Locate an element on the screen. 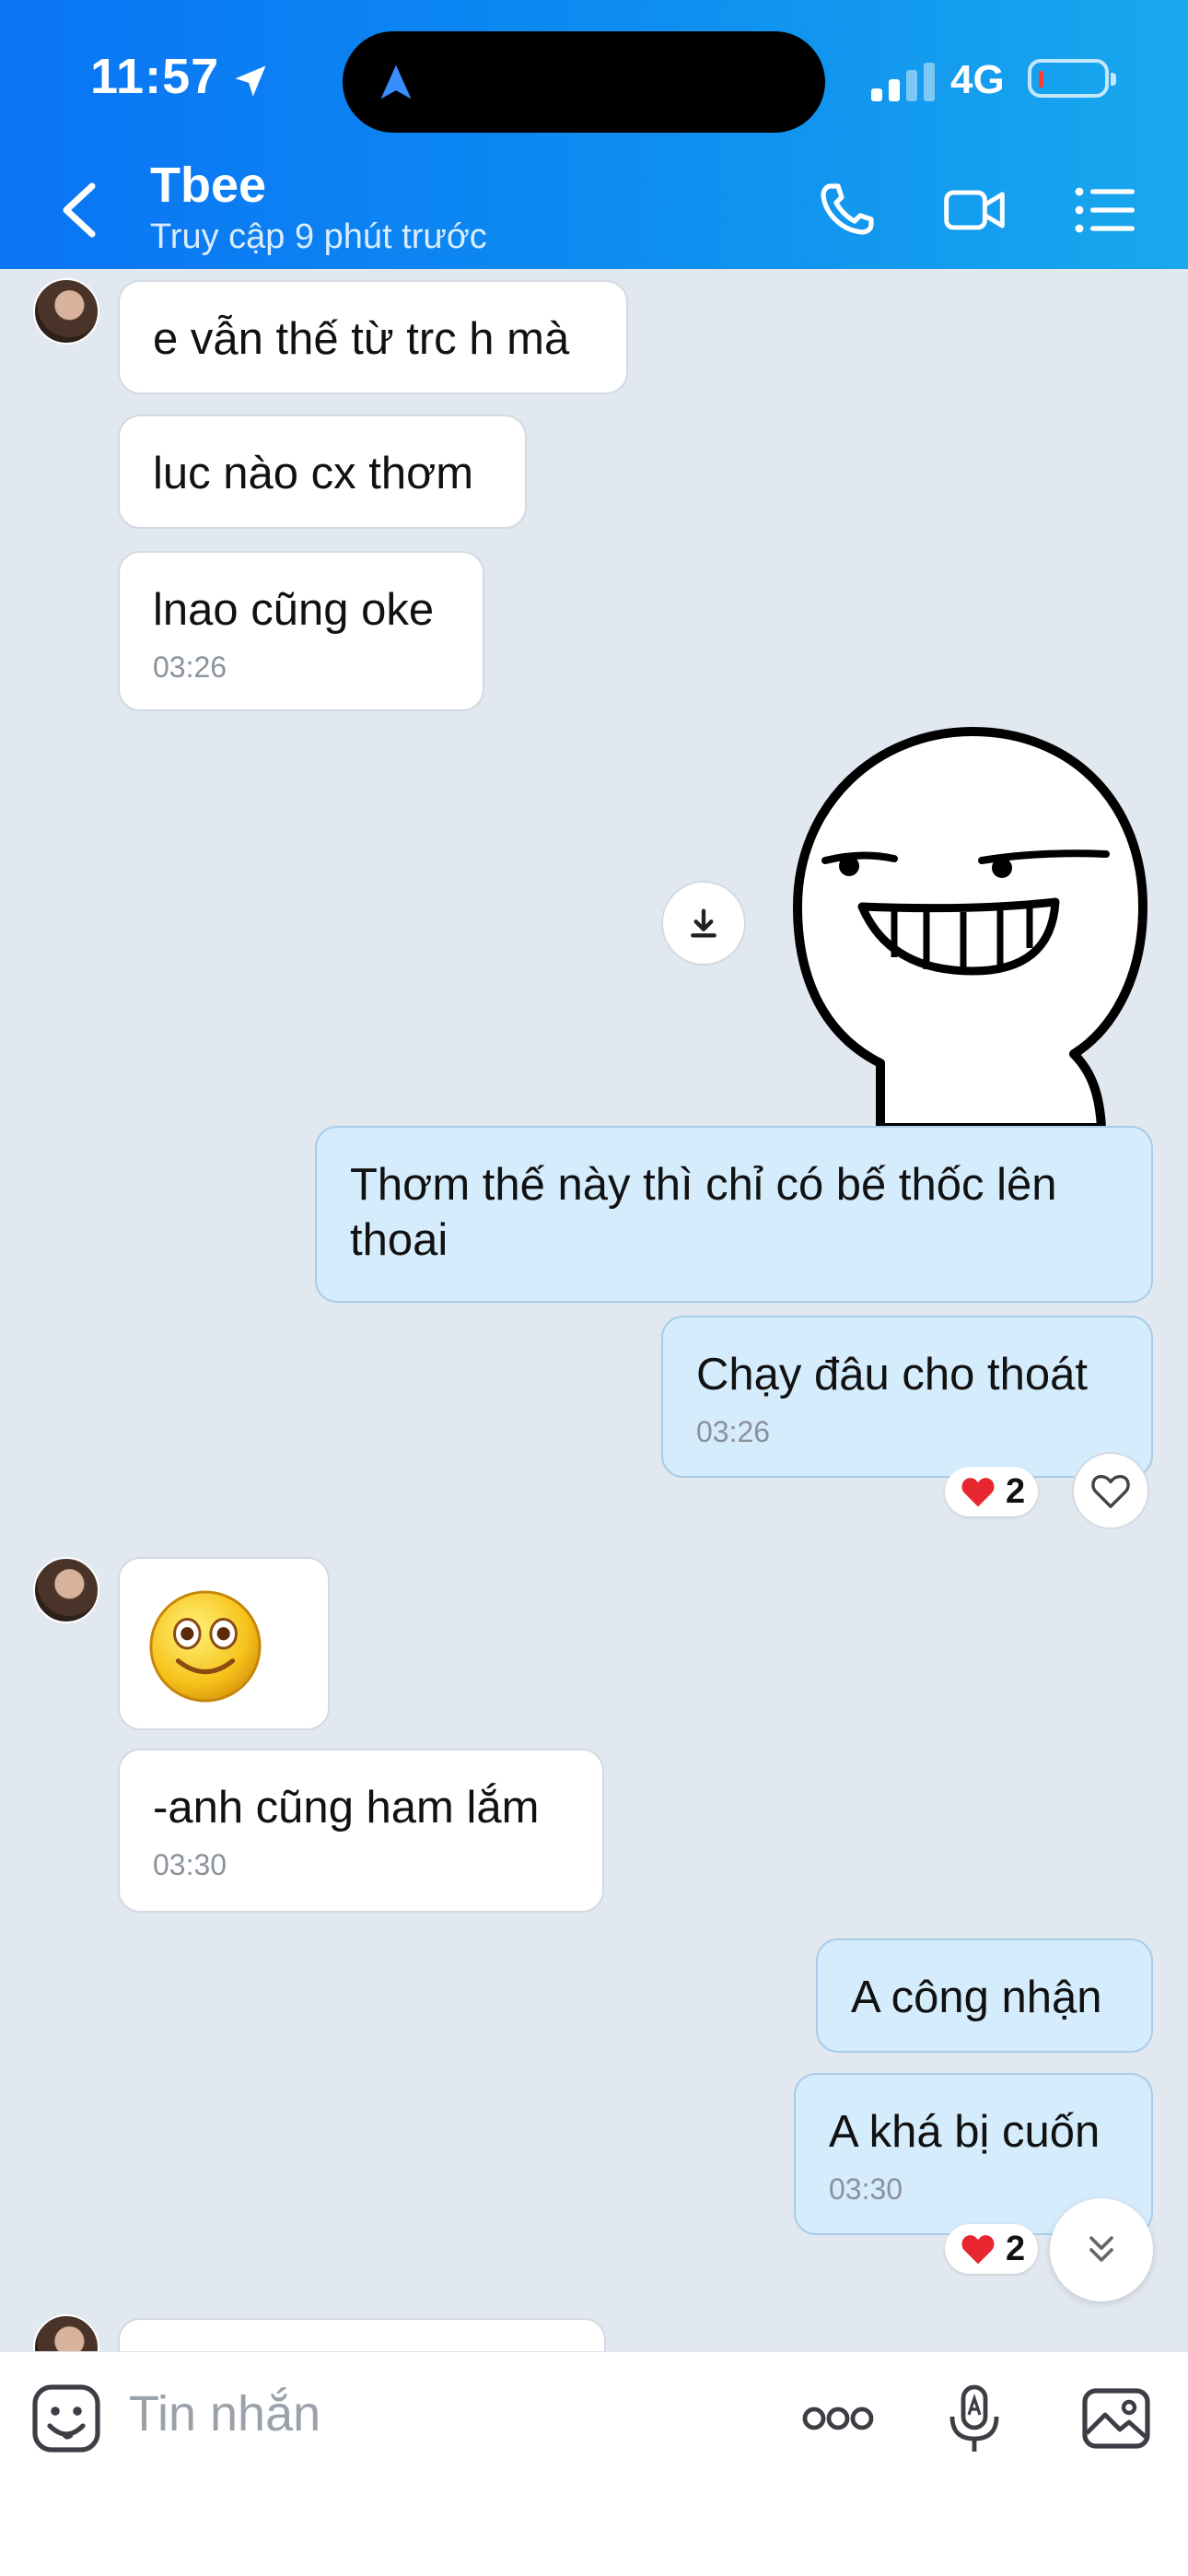 The image size is (1188, 2576). message-text: lnao cũng oke is located at coordinates (294, 610).